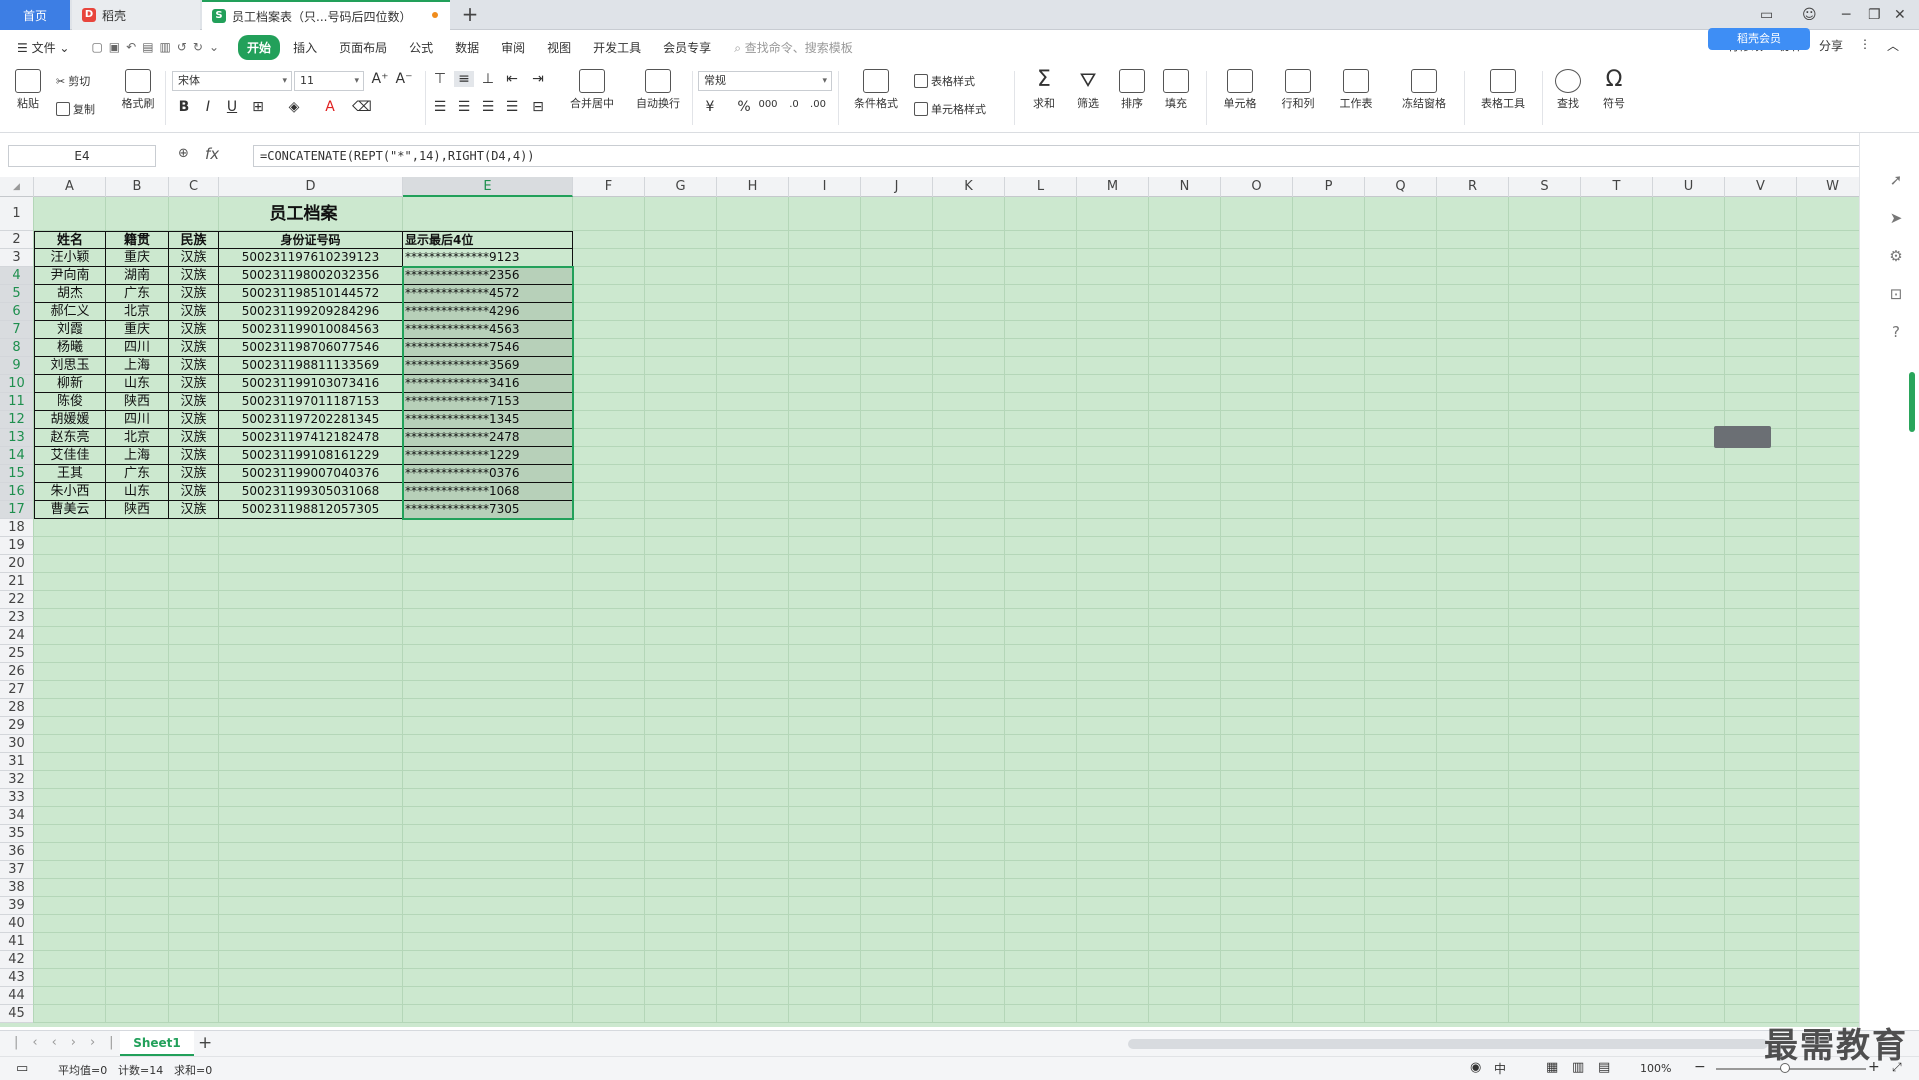 This screenshot has height=1080, width=1919. I want to click on table-cell: 郝仁义, so click(70, 312).